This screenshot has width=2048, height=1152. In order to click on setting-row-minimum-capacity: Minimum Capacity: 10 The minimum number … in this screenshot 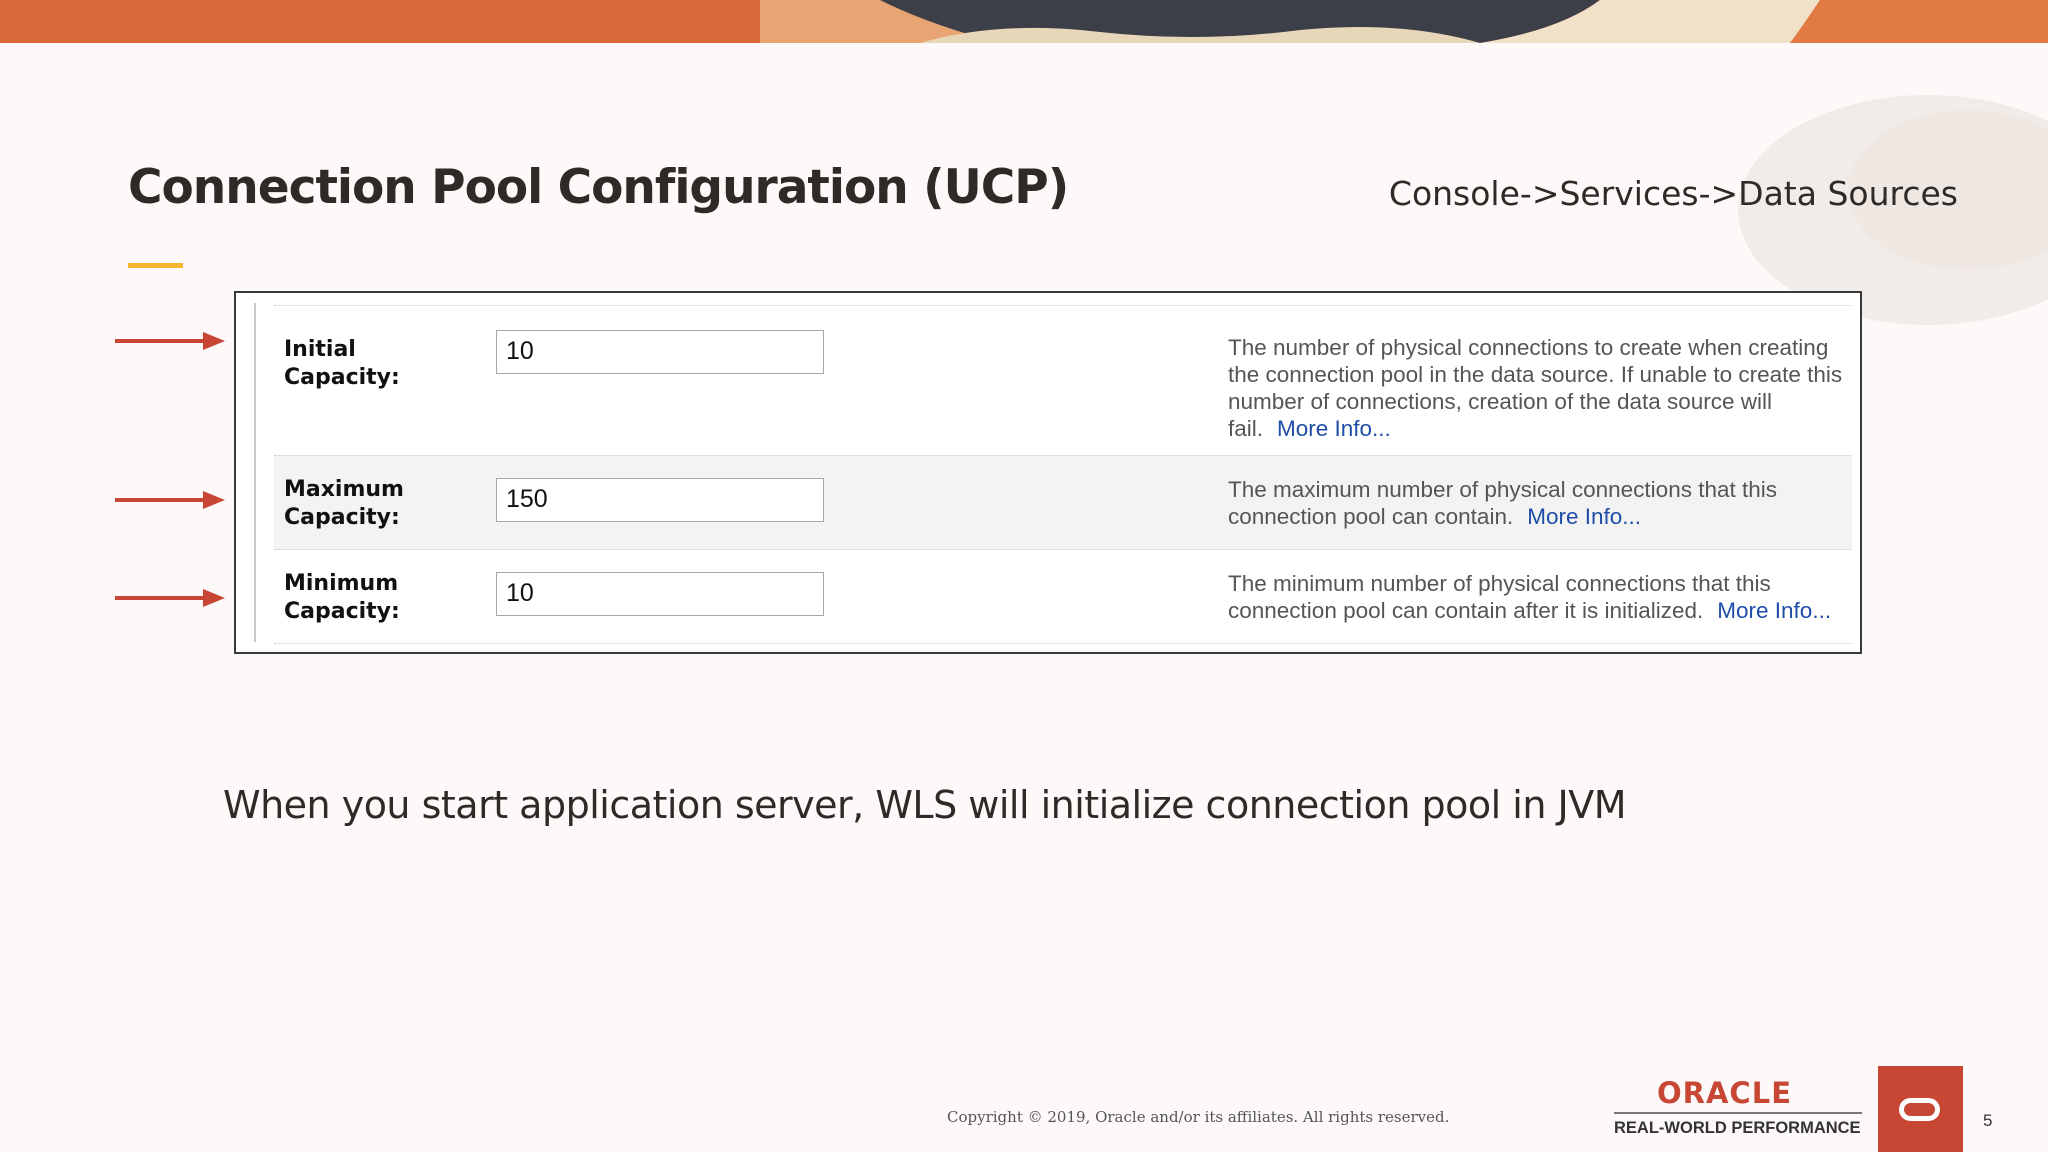, I will do `click(1063, 596)`.